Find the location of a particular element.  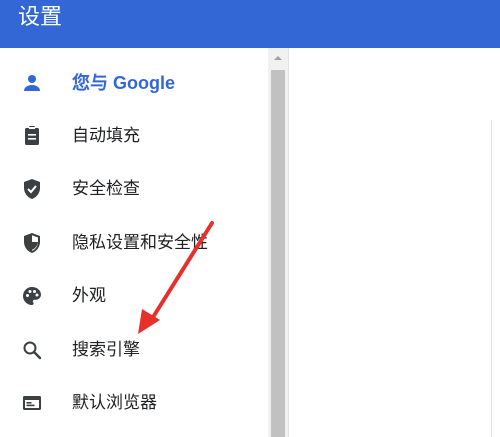

sidebar-item-autofill: 自动填充 is located at coordinates (134, 136).